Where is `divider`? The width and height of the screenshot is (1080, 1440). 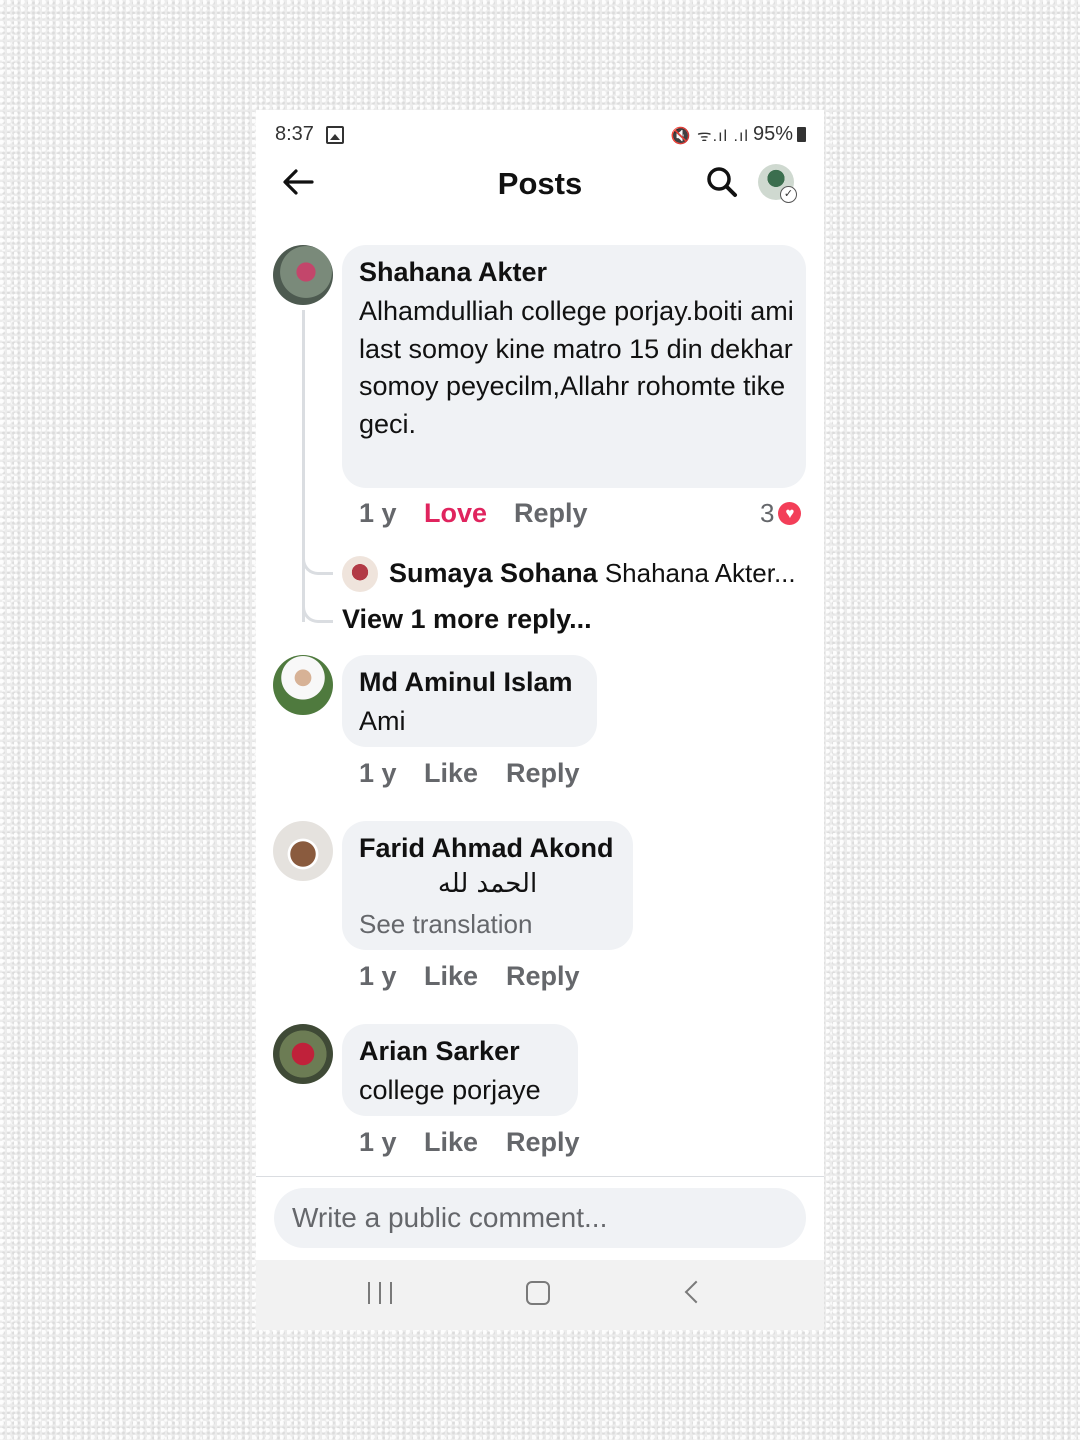
divider is located at coordinates (540, 1176).